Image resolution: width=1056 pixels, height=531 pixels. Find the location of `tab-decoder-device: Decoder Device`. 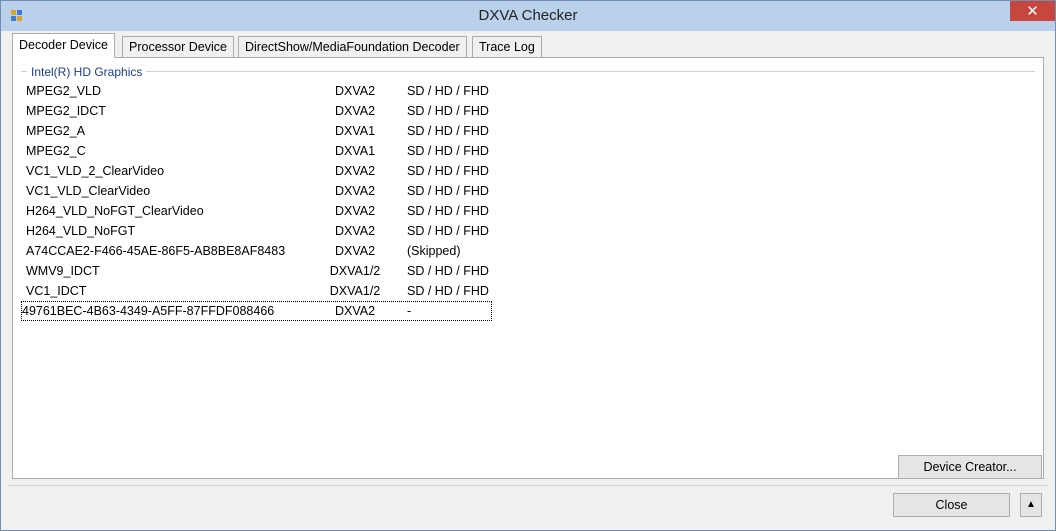

tab-decoder-device: Decoder Device is located at coordinates (63, 45).